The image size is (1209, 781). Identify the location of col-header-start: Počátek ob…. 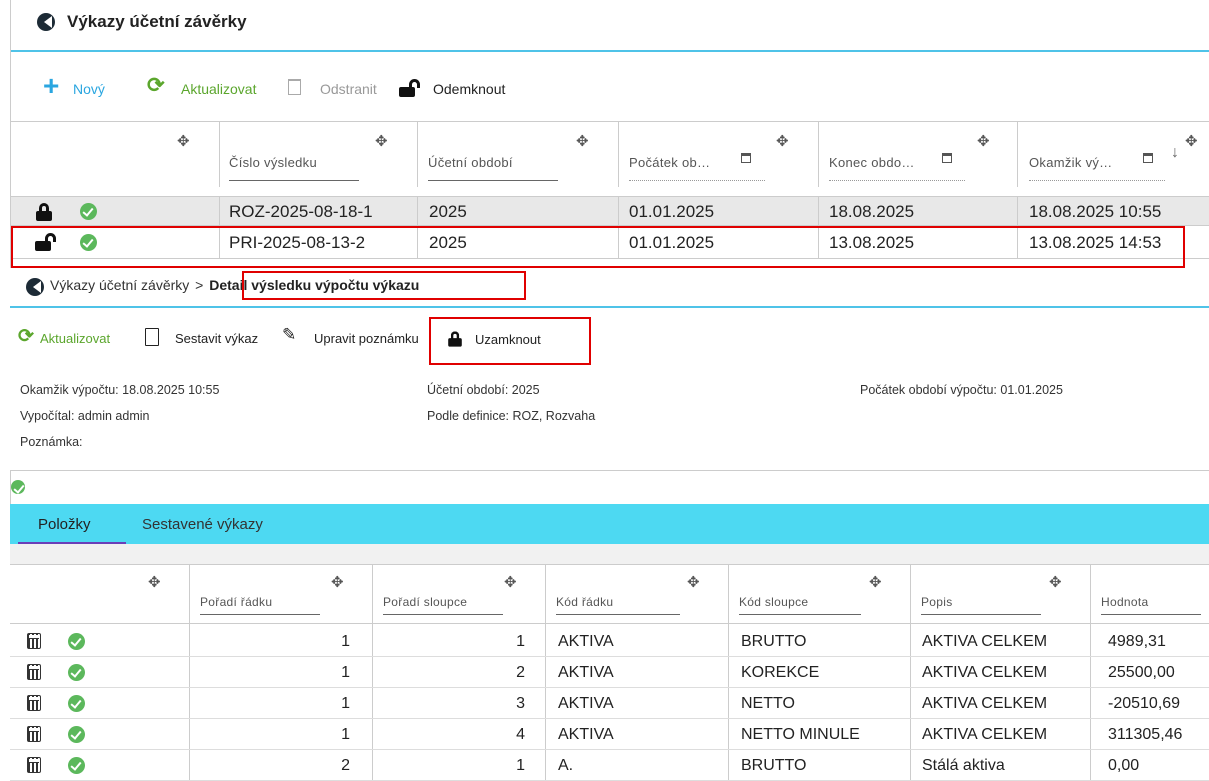
(669, 162).